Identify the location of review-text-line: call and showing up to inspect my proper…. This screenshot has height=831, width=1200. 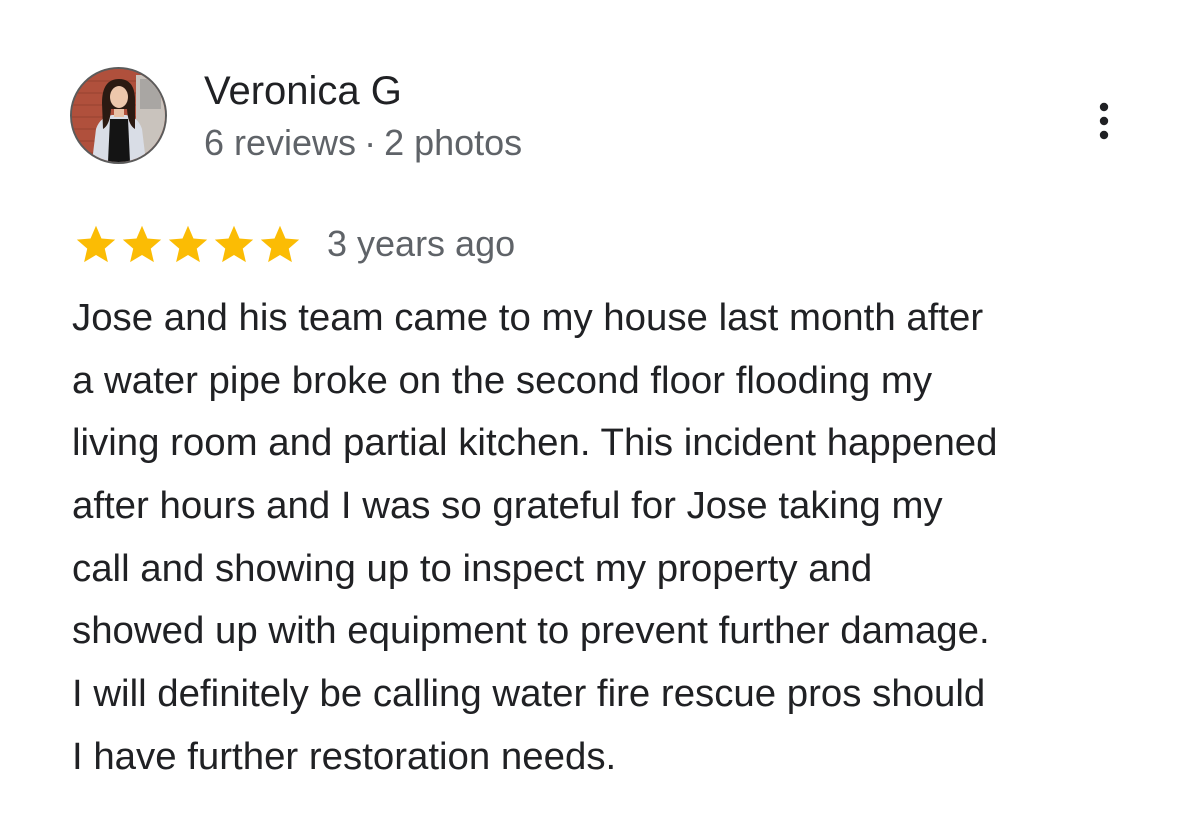
(472, 568).